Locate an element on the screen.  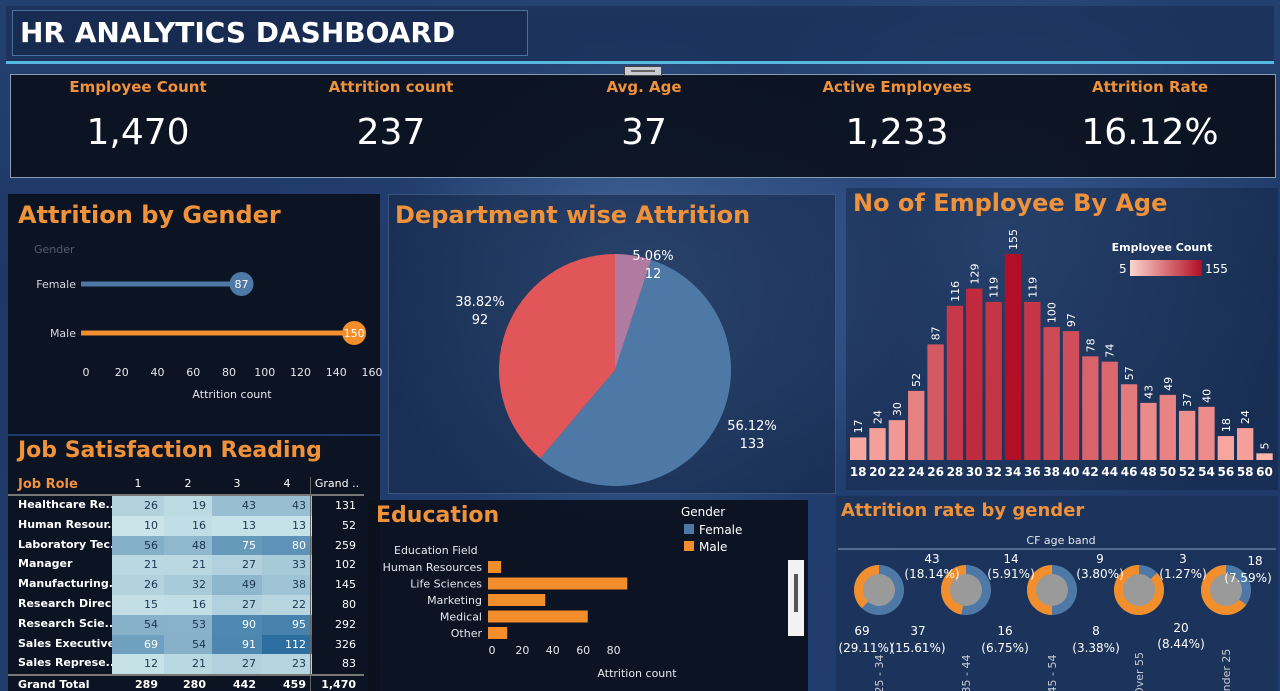
gender-tick-label: 40 is located at coordinates (158, 372).